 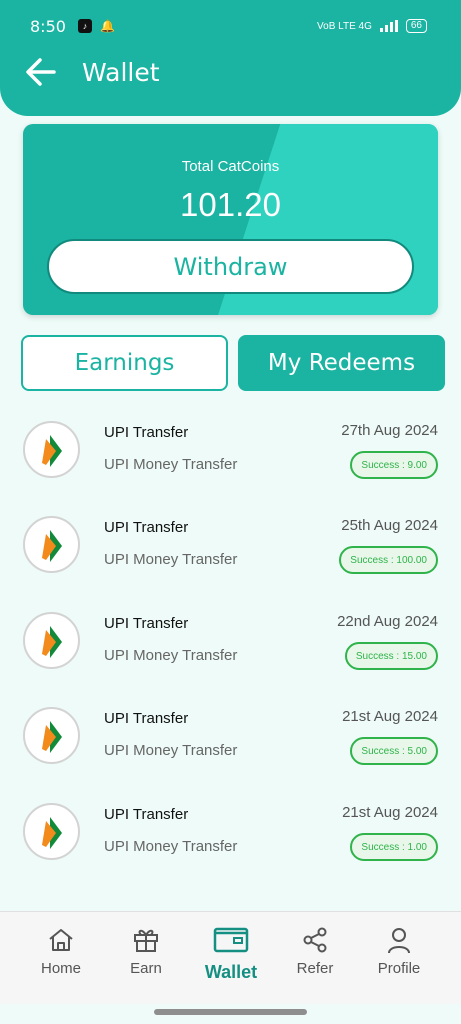 I want to click on signal-icon, so click(x=388, y=26).